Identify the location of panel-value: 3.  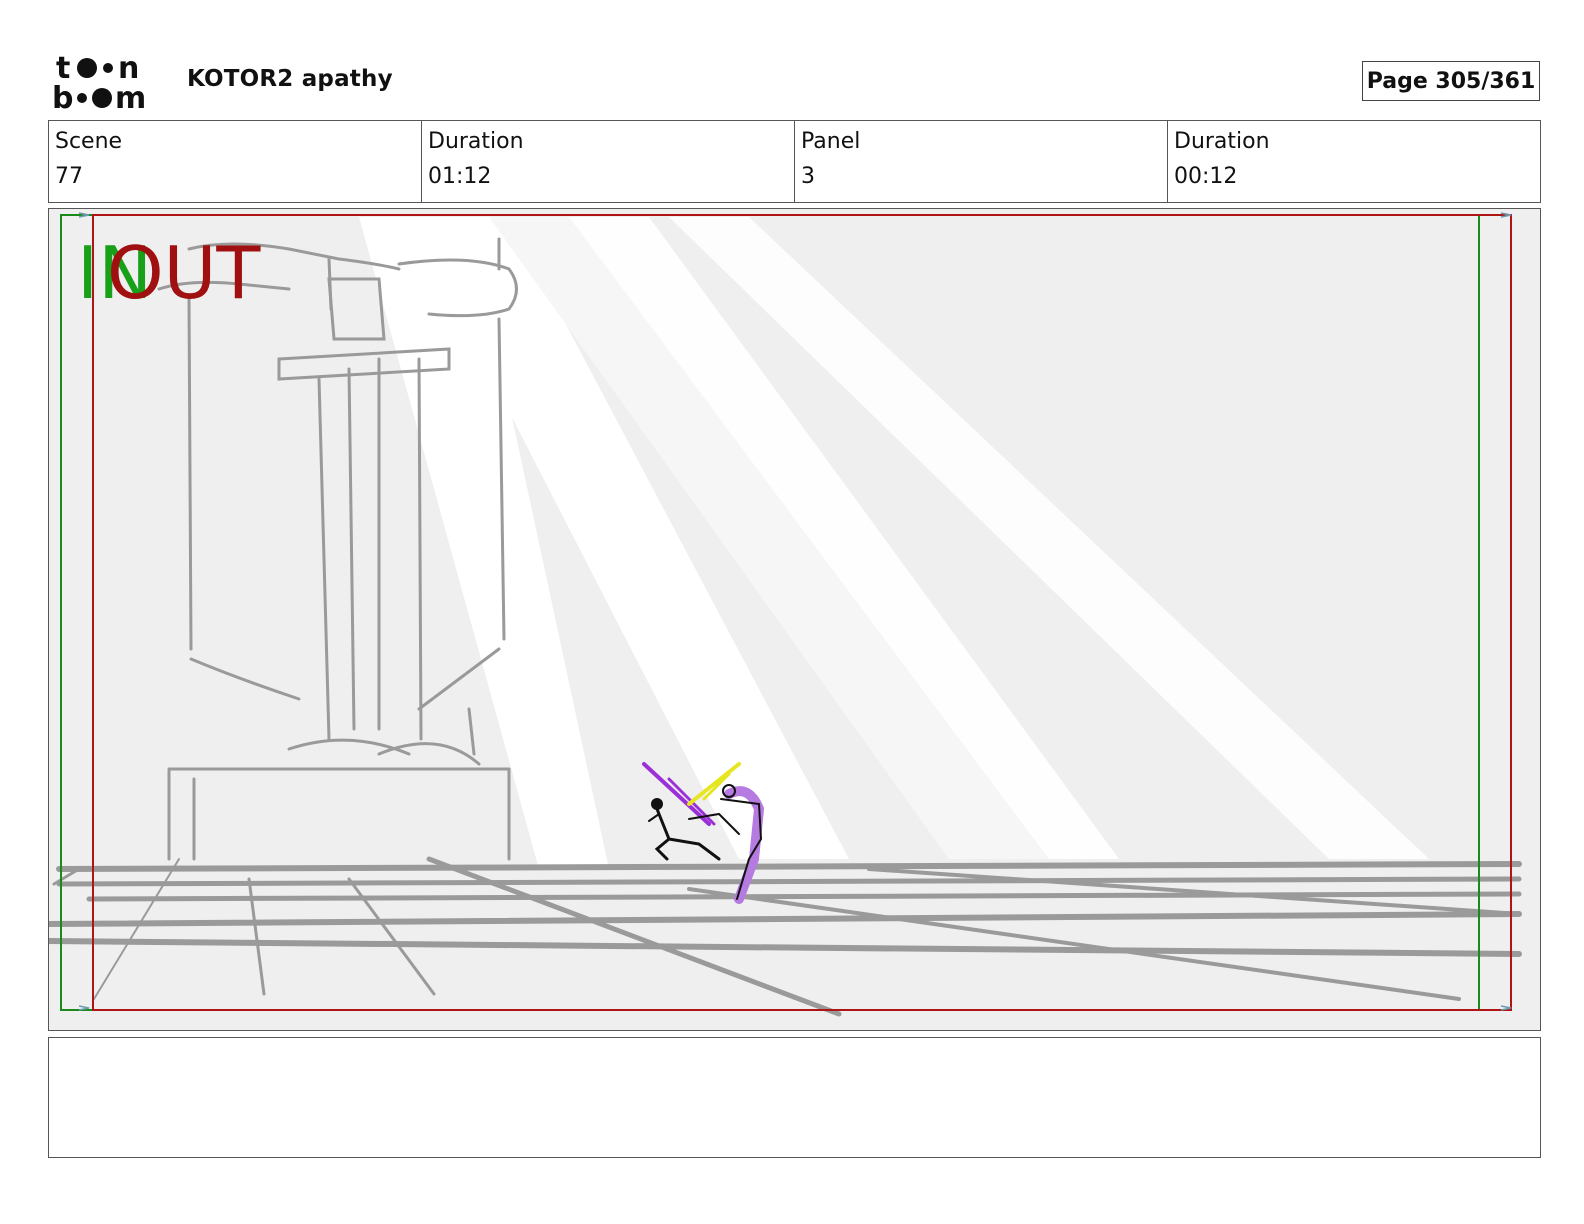
(808, 176).